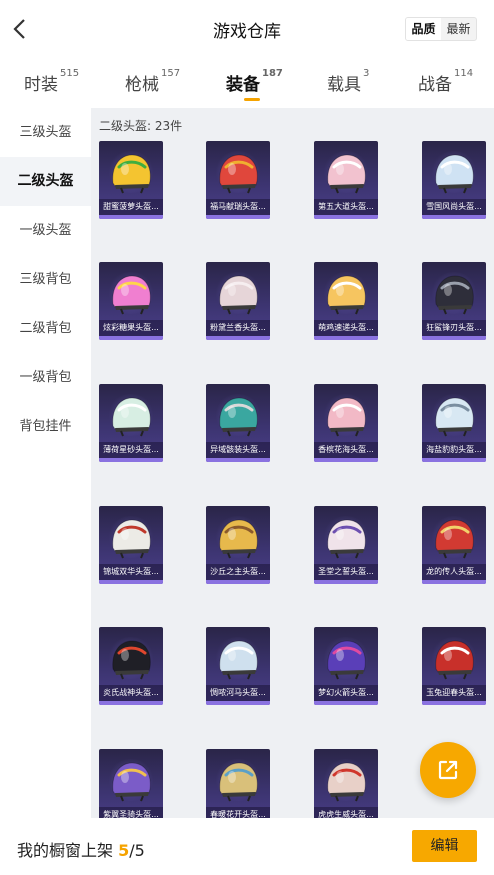 Image resolution: width=494 pixels, height=875 pixels. I want to click on tab-fashion: 时装515, so click(51, 81).